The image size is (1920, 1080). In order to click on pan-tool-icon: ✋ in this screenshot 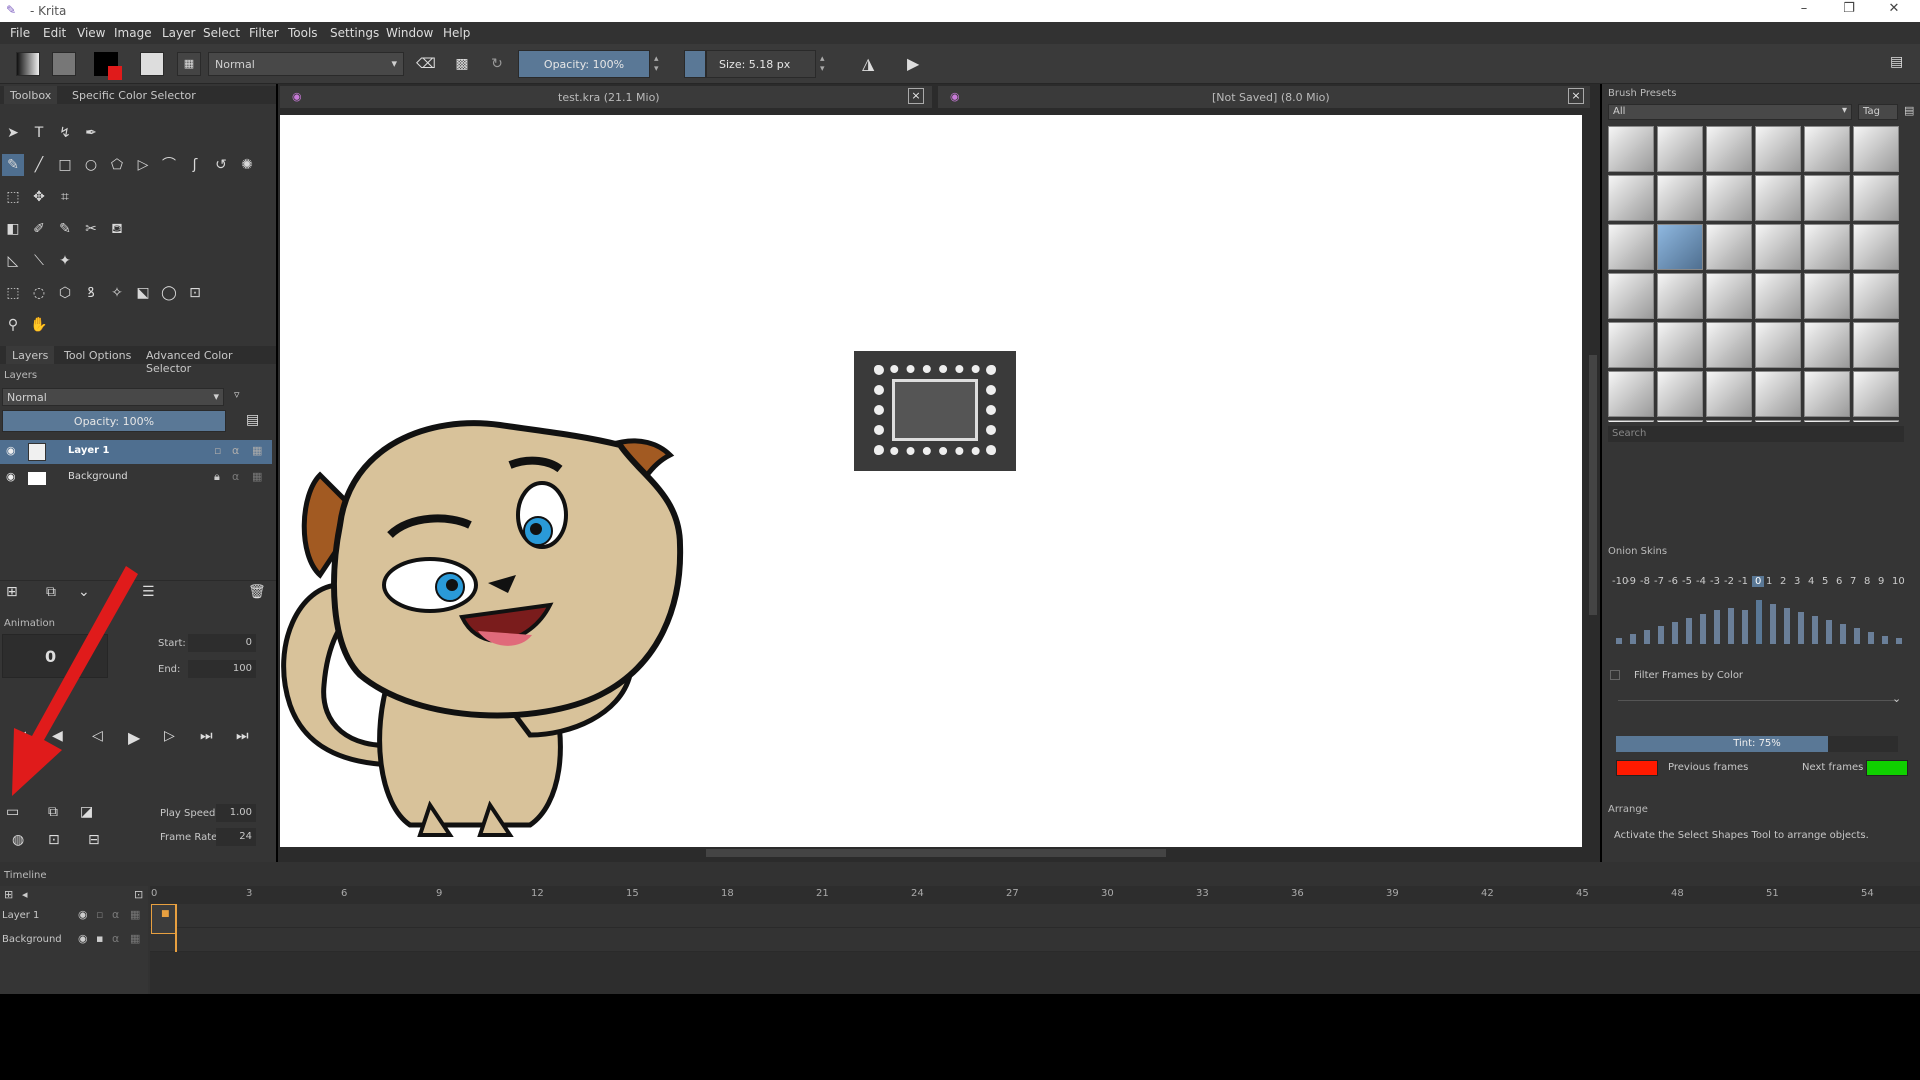, I will do `click(39, 325)`.